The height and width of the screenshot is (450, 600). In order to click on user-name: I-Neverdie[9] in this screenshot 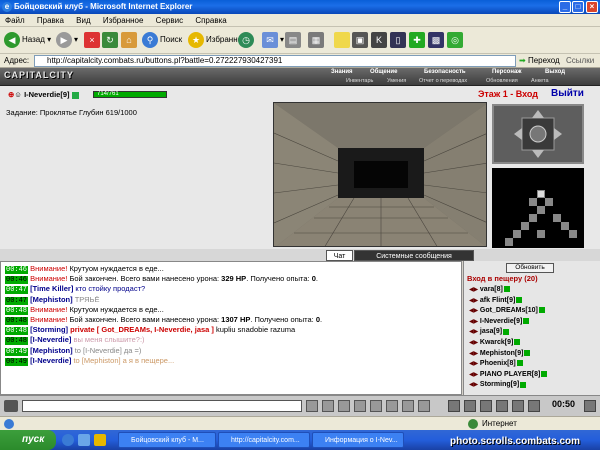, I will do `click(501, 321)`.